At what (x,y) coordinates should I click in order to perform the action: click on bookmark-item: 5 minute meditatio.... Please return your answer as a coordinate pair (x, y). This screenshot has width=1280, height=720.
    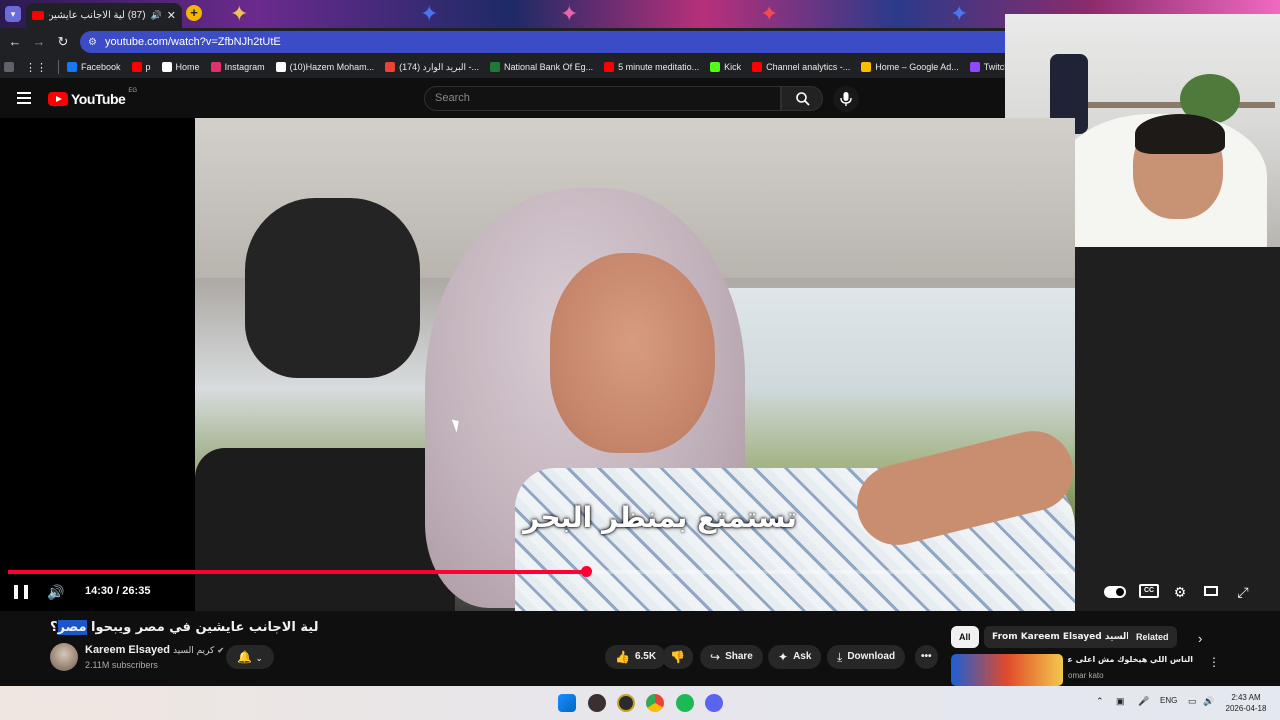
    Looking at the image, I should click on (651, 67).